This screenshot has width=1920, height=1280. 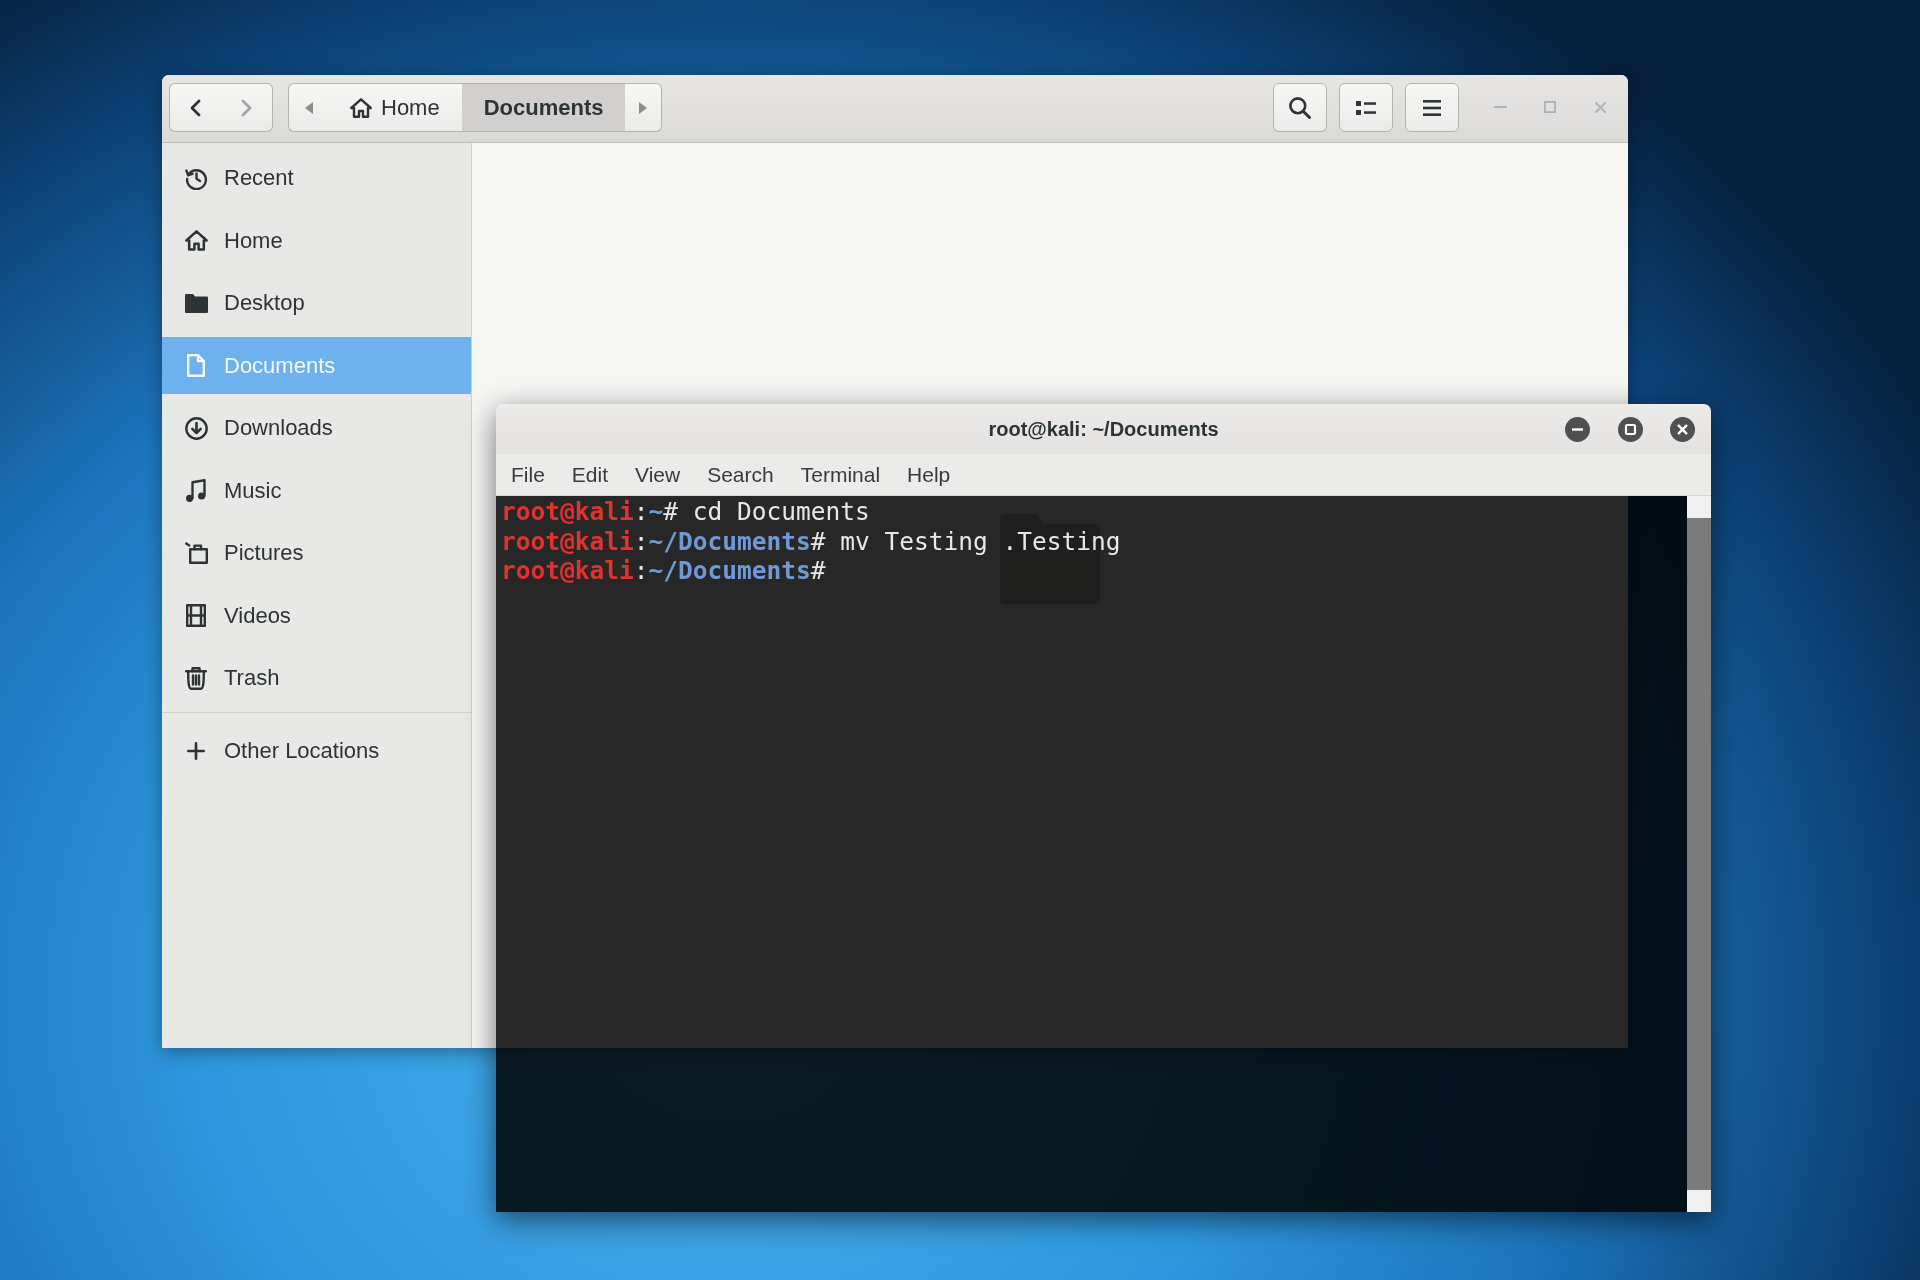 What do you see at coordinates (528, 474) in the screenshot?
I see `menu-item: File` at bounding box center [528, 474].